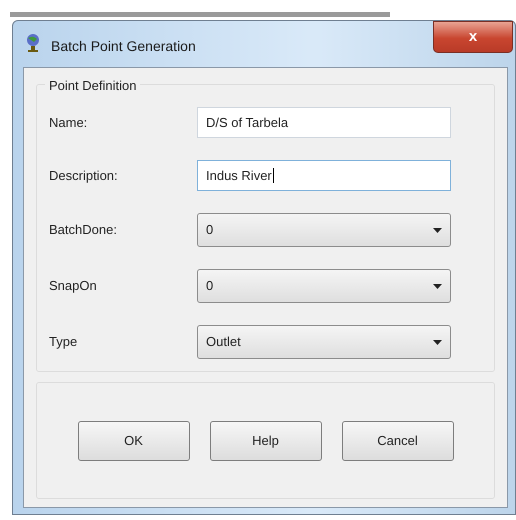 This screenshot has height=520, width=516. I want to click on globe-icon, so click(33, 43).